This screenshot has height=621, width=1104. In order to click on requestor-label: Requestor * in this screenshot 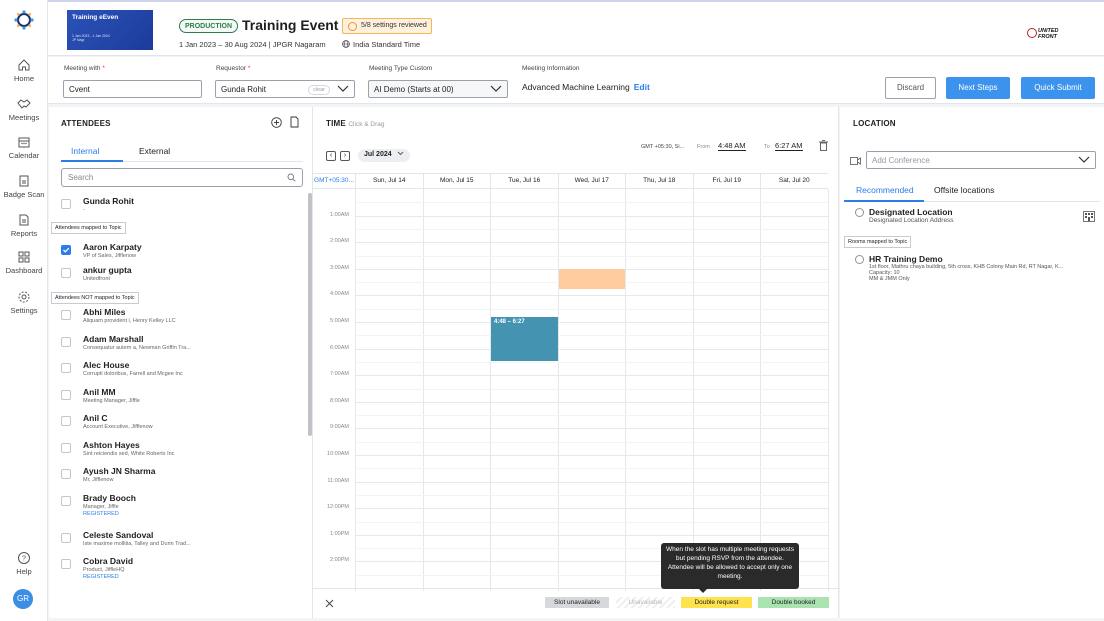, I will do `click(233, 68)`.